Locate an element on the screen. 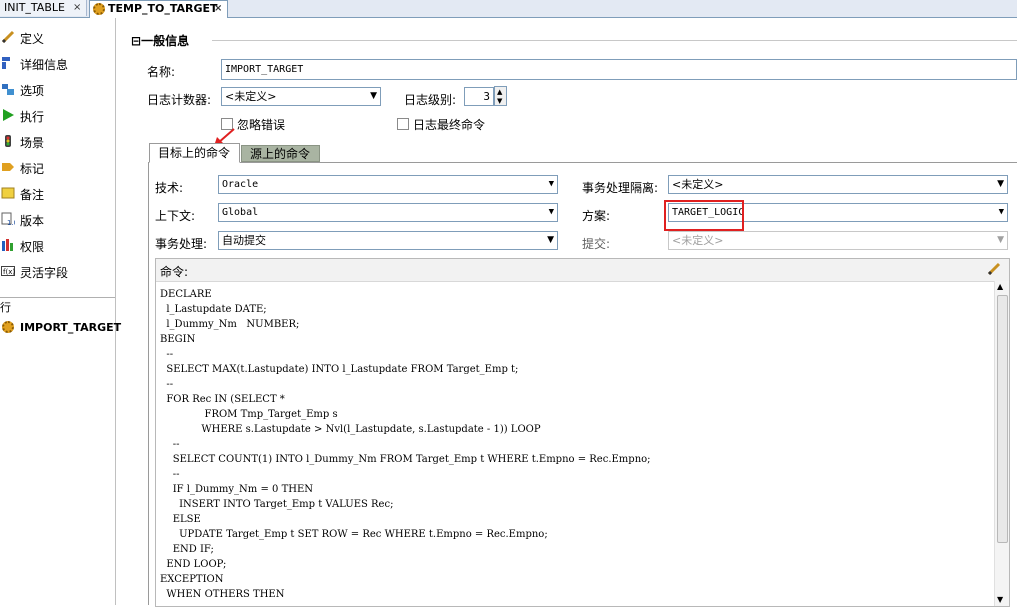  context-value: Global is located at coordinates (240, 212).